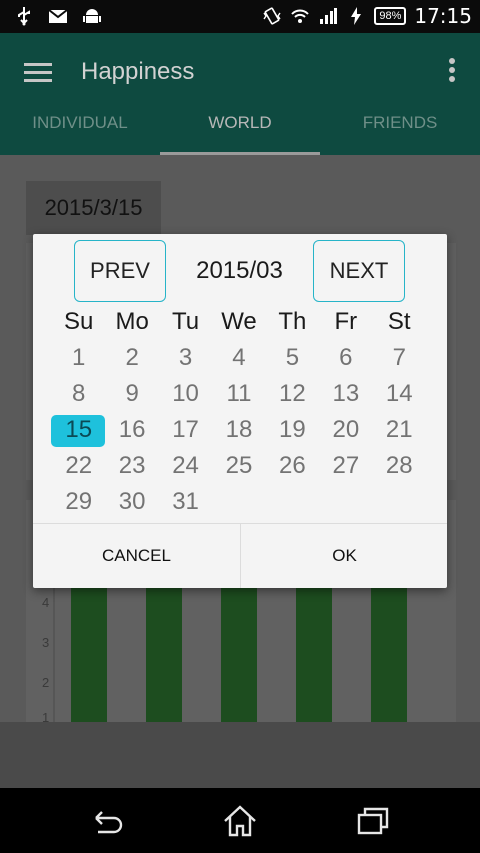  Describe the element at coordinates (132, 321) in the screenshot. I see `weekday-label: Mo` at that location.